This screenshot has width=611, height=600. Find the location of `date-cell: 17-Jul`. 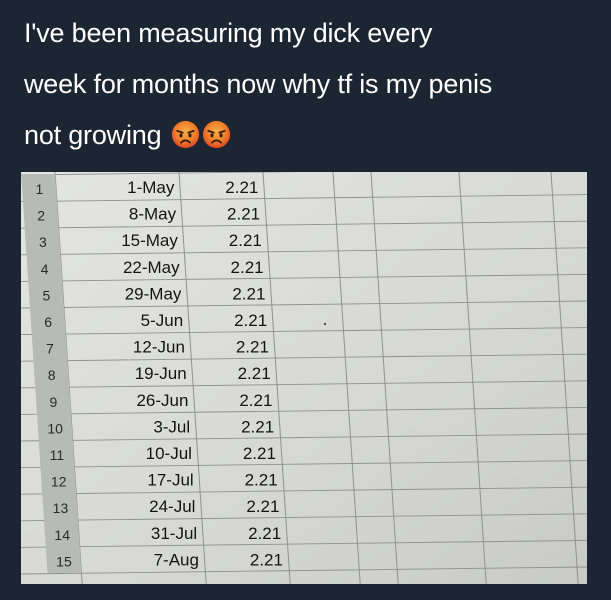

date-cell: 17-Jul is located at coordinates (170, 480).